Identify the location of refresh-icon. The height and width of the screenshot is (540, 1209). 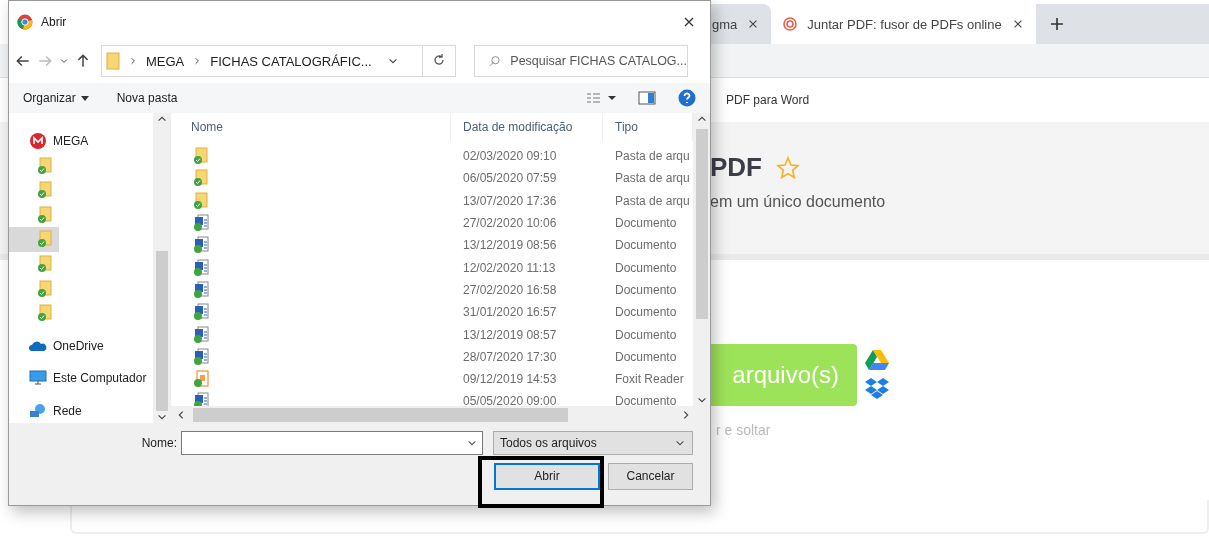
(439, 59).